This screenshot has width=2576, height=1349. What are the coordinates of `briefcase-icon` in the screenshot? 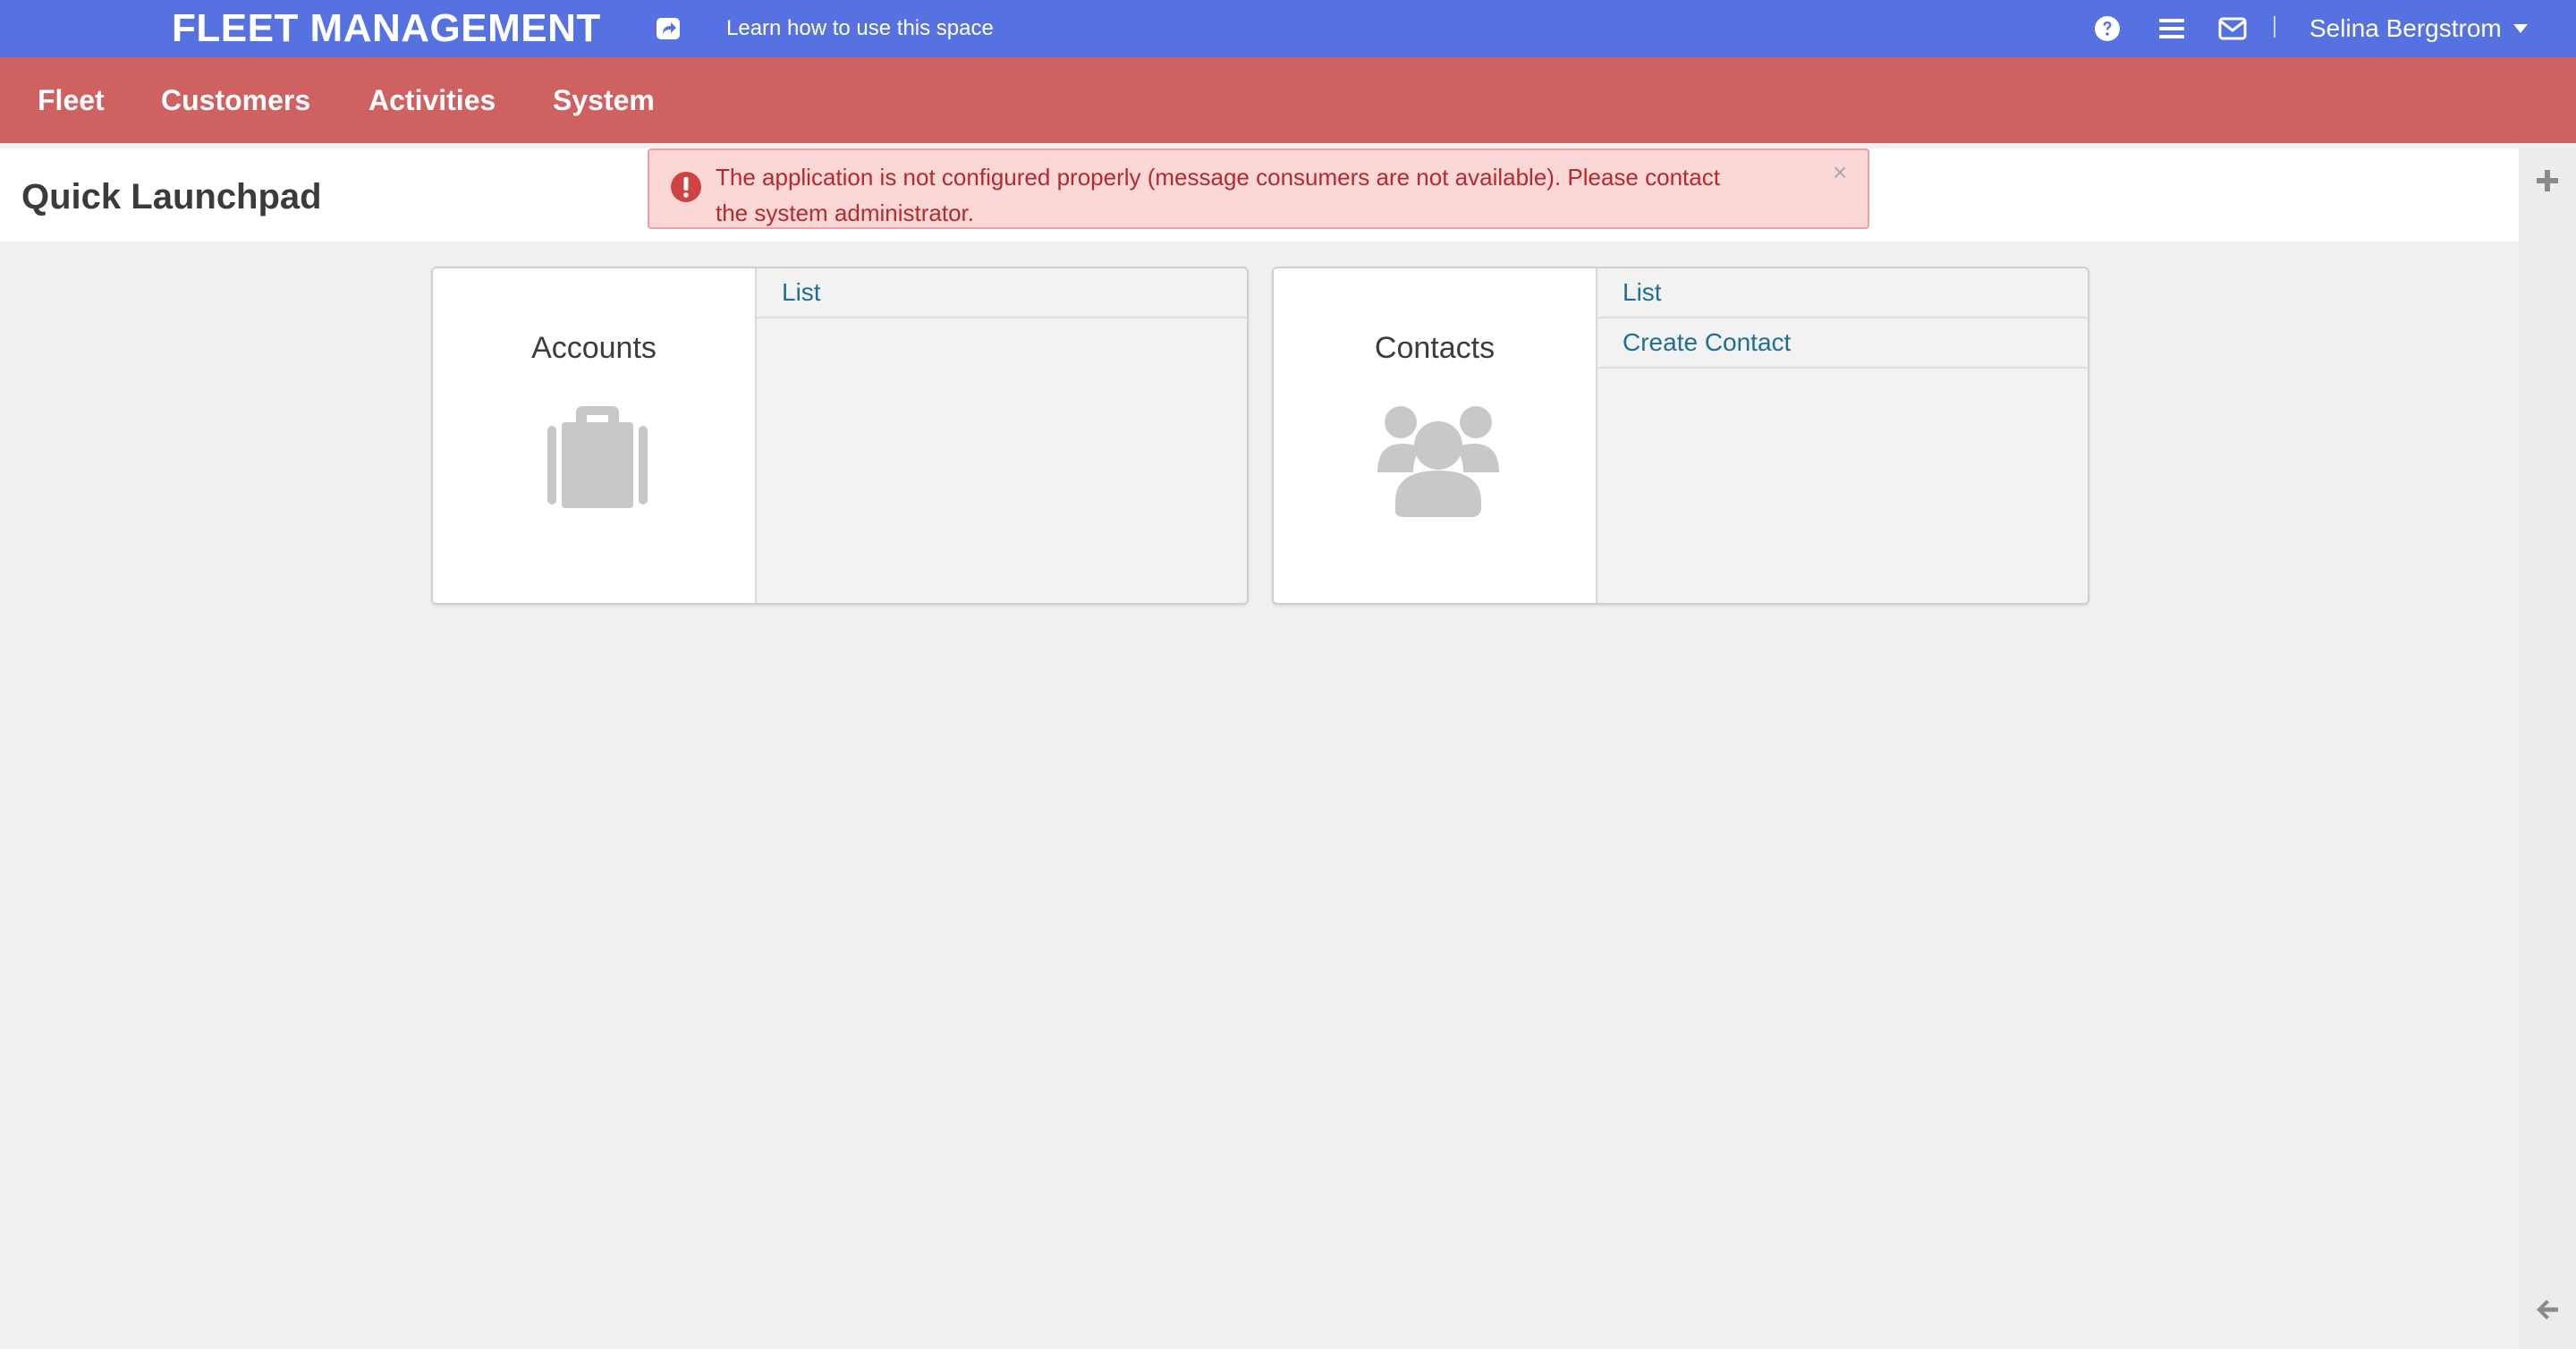 It's located at (597, 461).